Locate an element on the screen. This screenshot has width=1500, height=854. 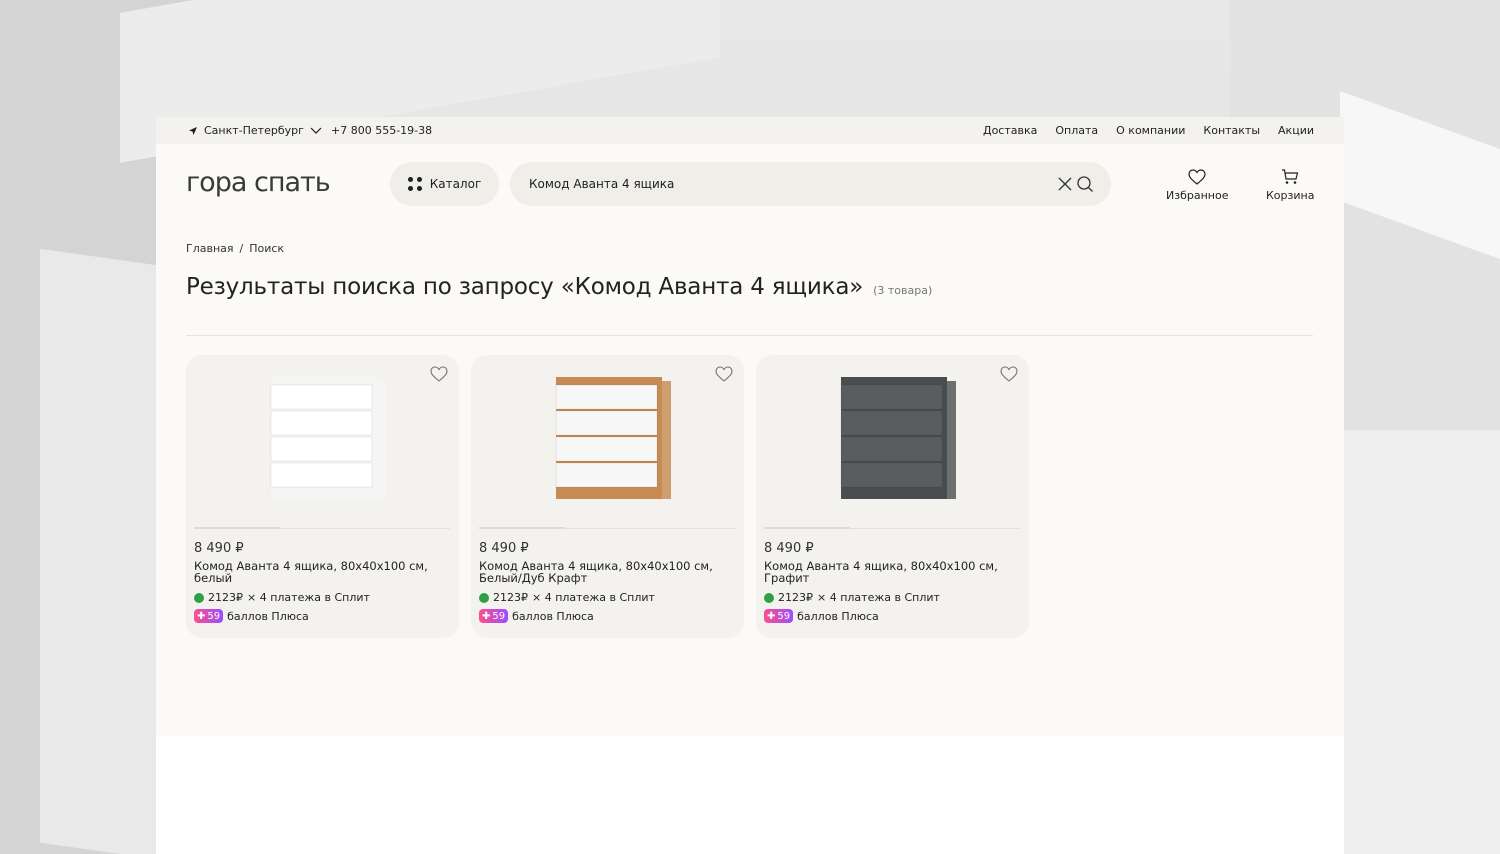
nav-payment-link: Оплата is located at coordinates (1076, 130).